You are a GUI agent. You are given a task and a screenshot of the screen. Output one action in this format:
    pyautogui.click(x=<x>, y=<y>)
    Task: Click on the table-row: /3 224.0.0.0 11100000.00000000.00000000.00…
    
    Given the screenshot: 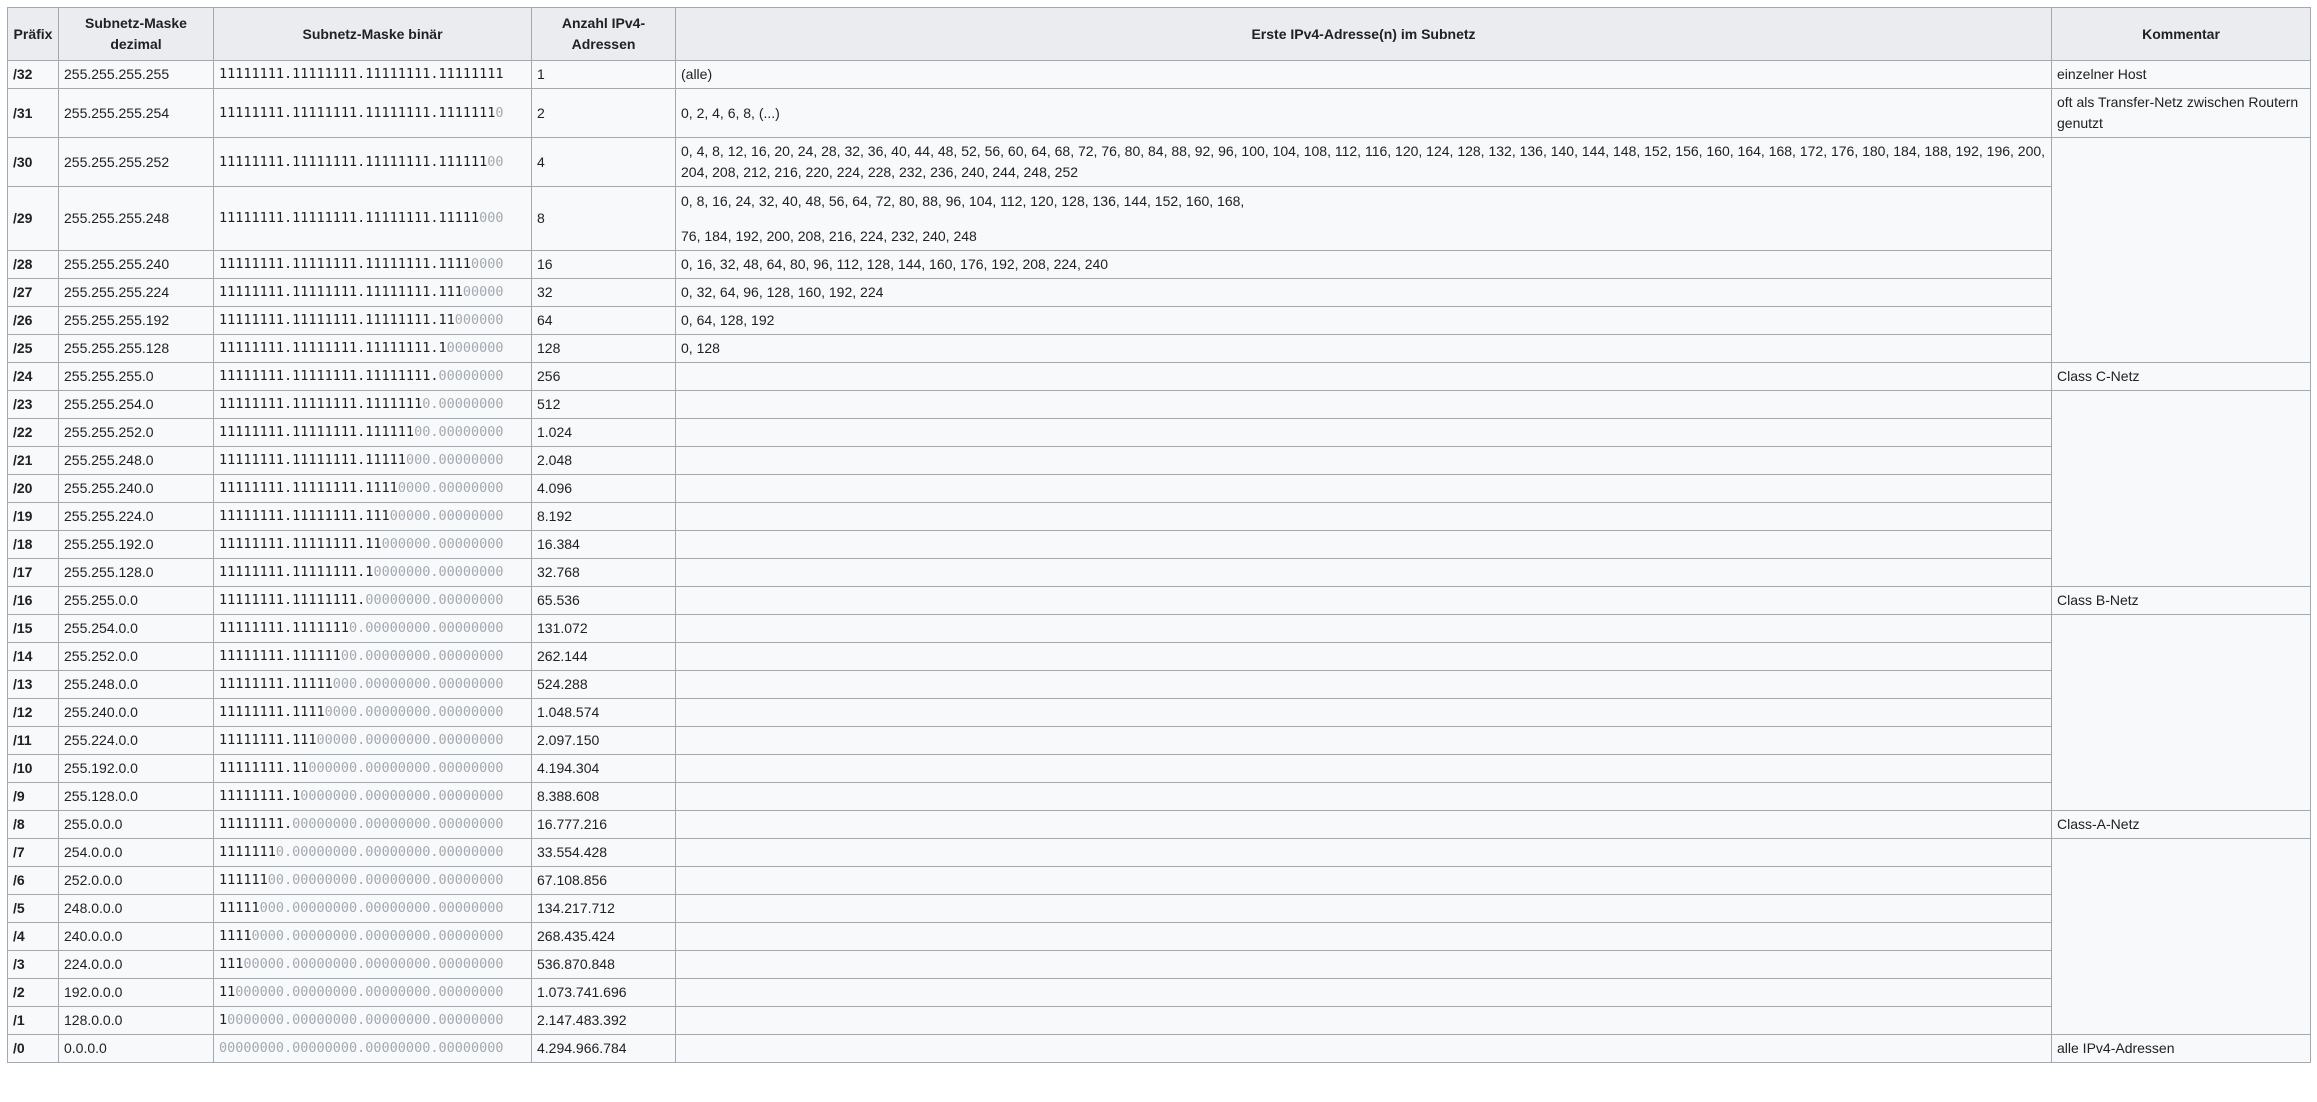 What is the action you would take?
    pyautogui.click(x=1159, y=964)
    